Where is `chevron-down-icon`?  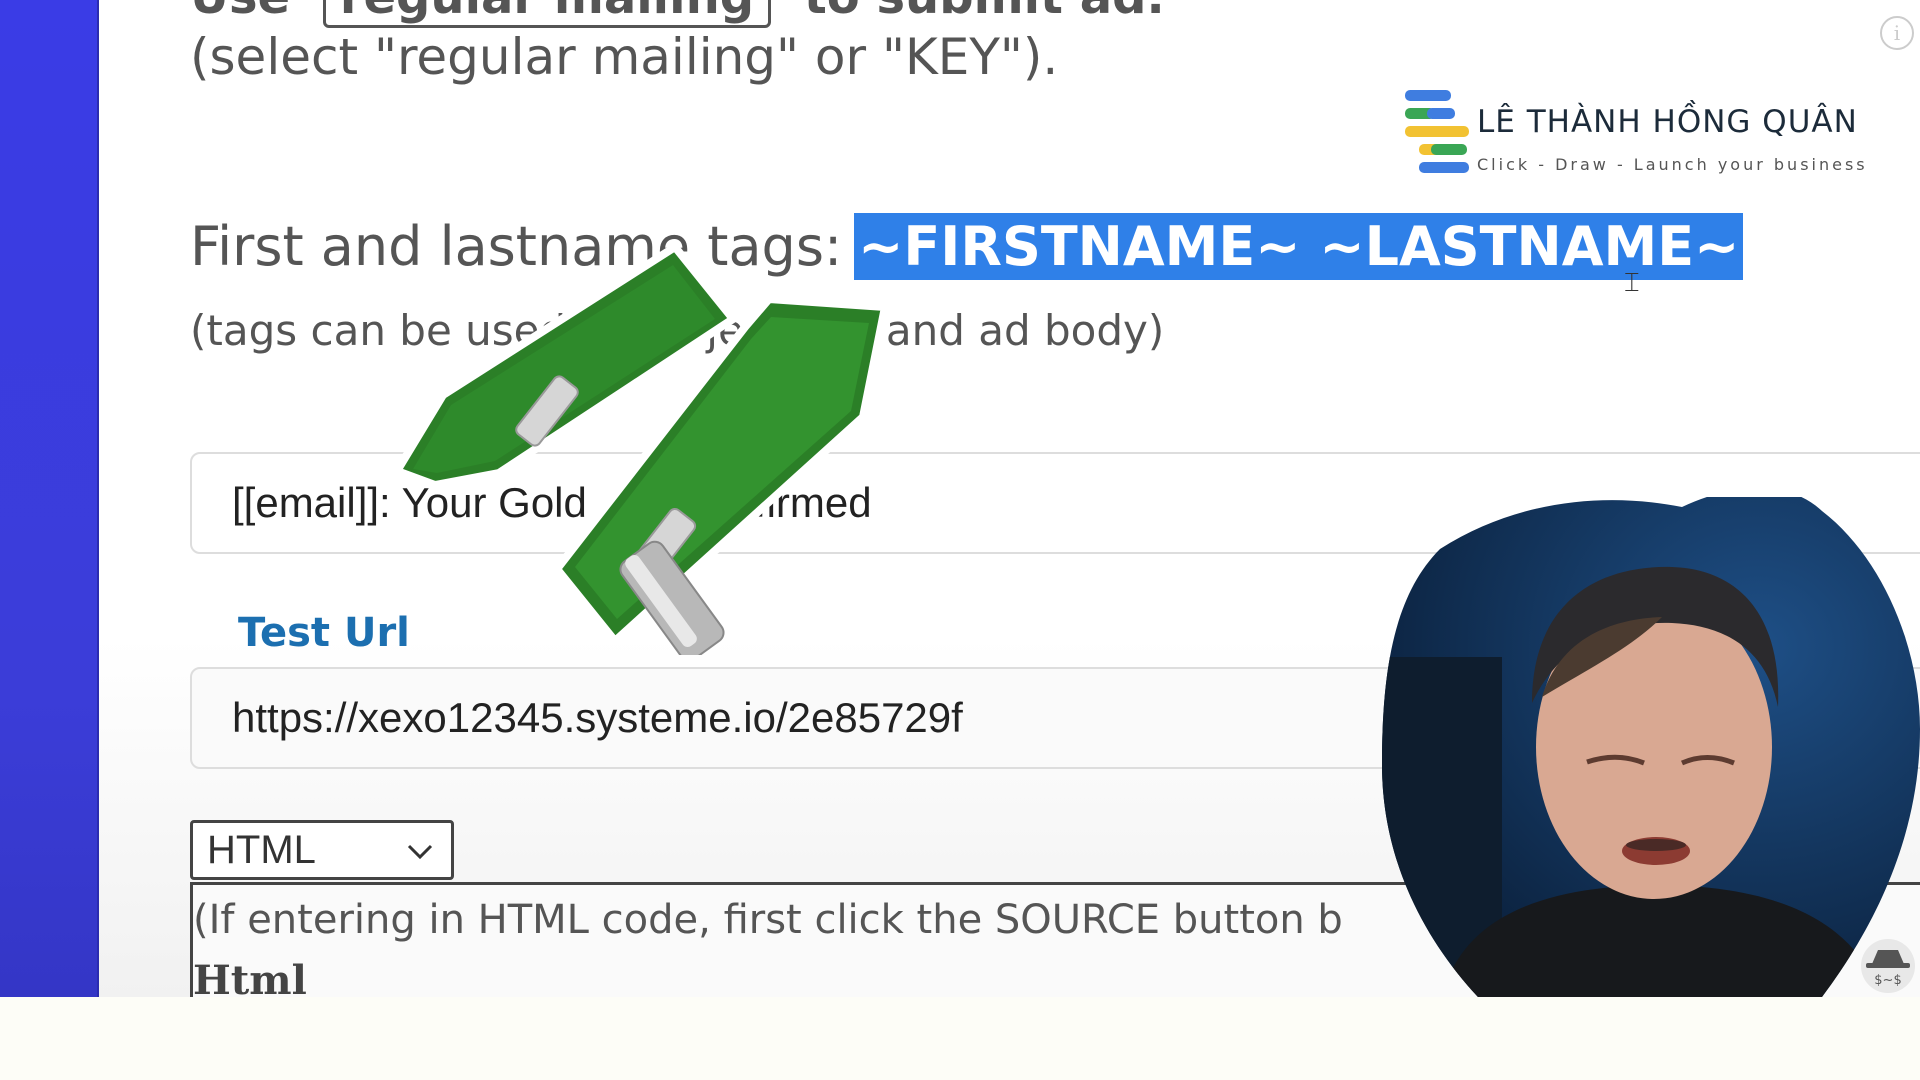 chevron-down-icon is located at coordinates (420, 852).